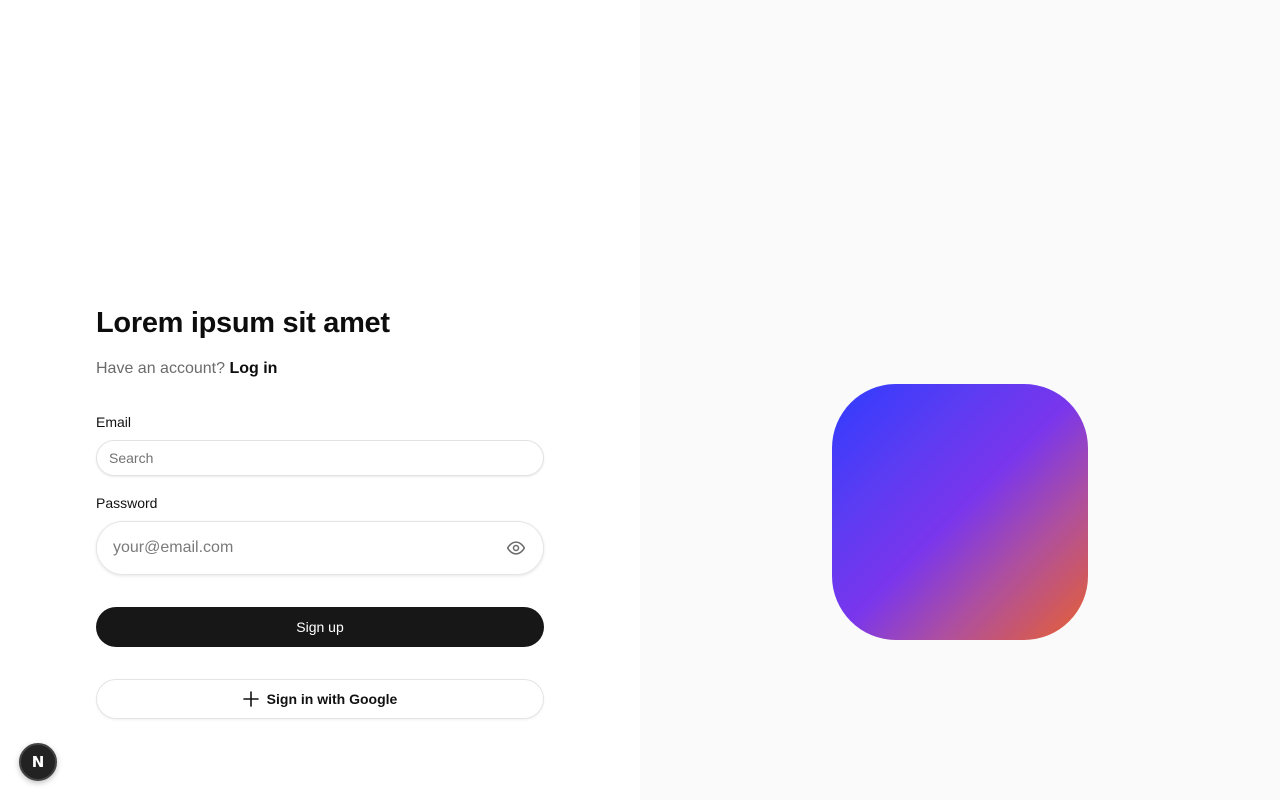 The width and height of the screenshot is (1280, 800). Describe the element at coordinates (309, 548) in the screenshot. I see `password-field` at that location.